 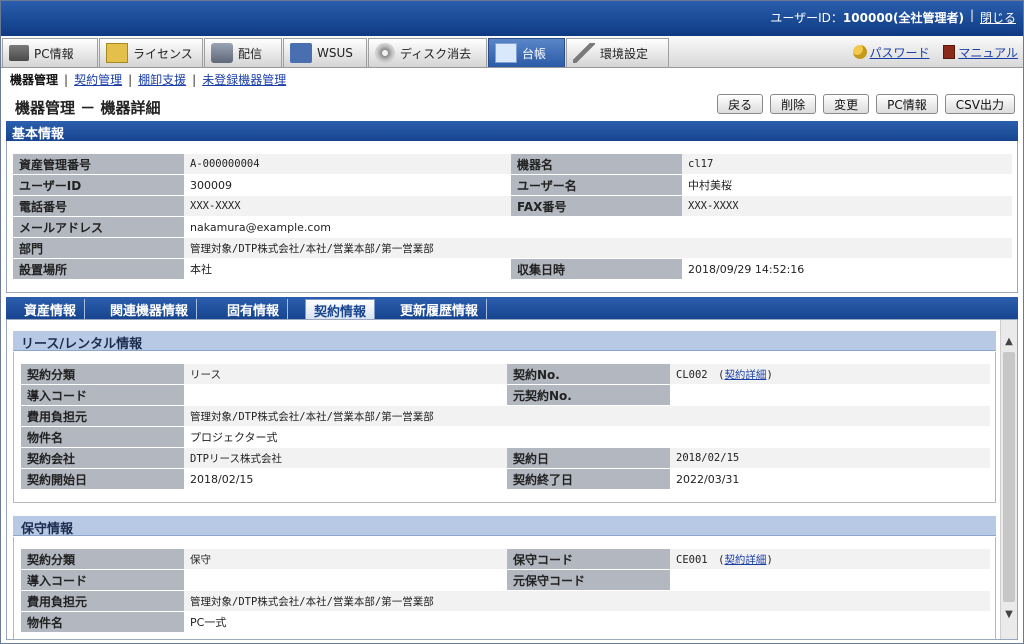 I want to click on field-value: DTPリース株式会社, so click(x=345, y=458).